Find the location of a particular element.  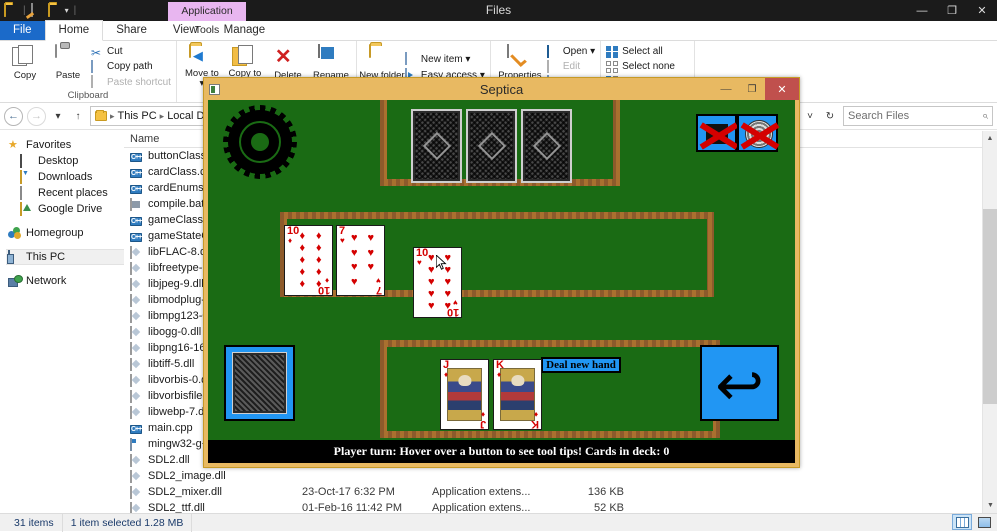

game-minimize-button: — is located at coordinates (726, 89).